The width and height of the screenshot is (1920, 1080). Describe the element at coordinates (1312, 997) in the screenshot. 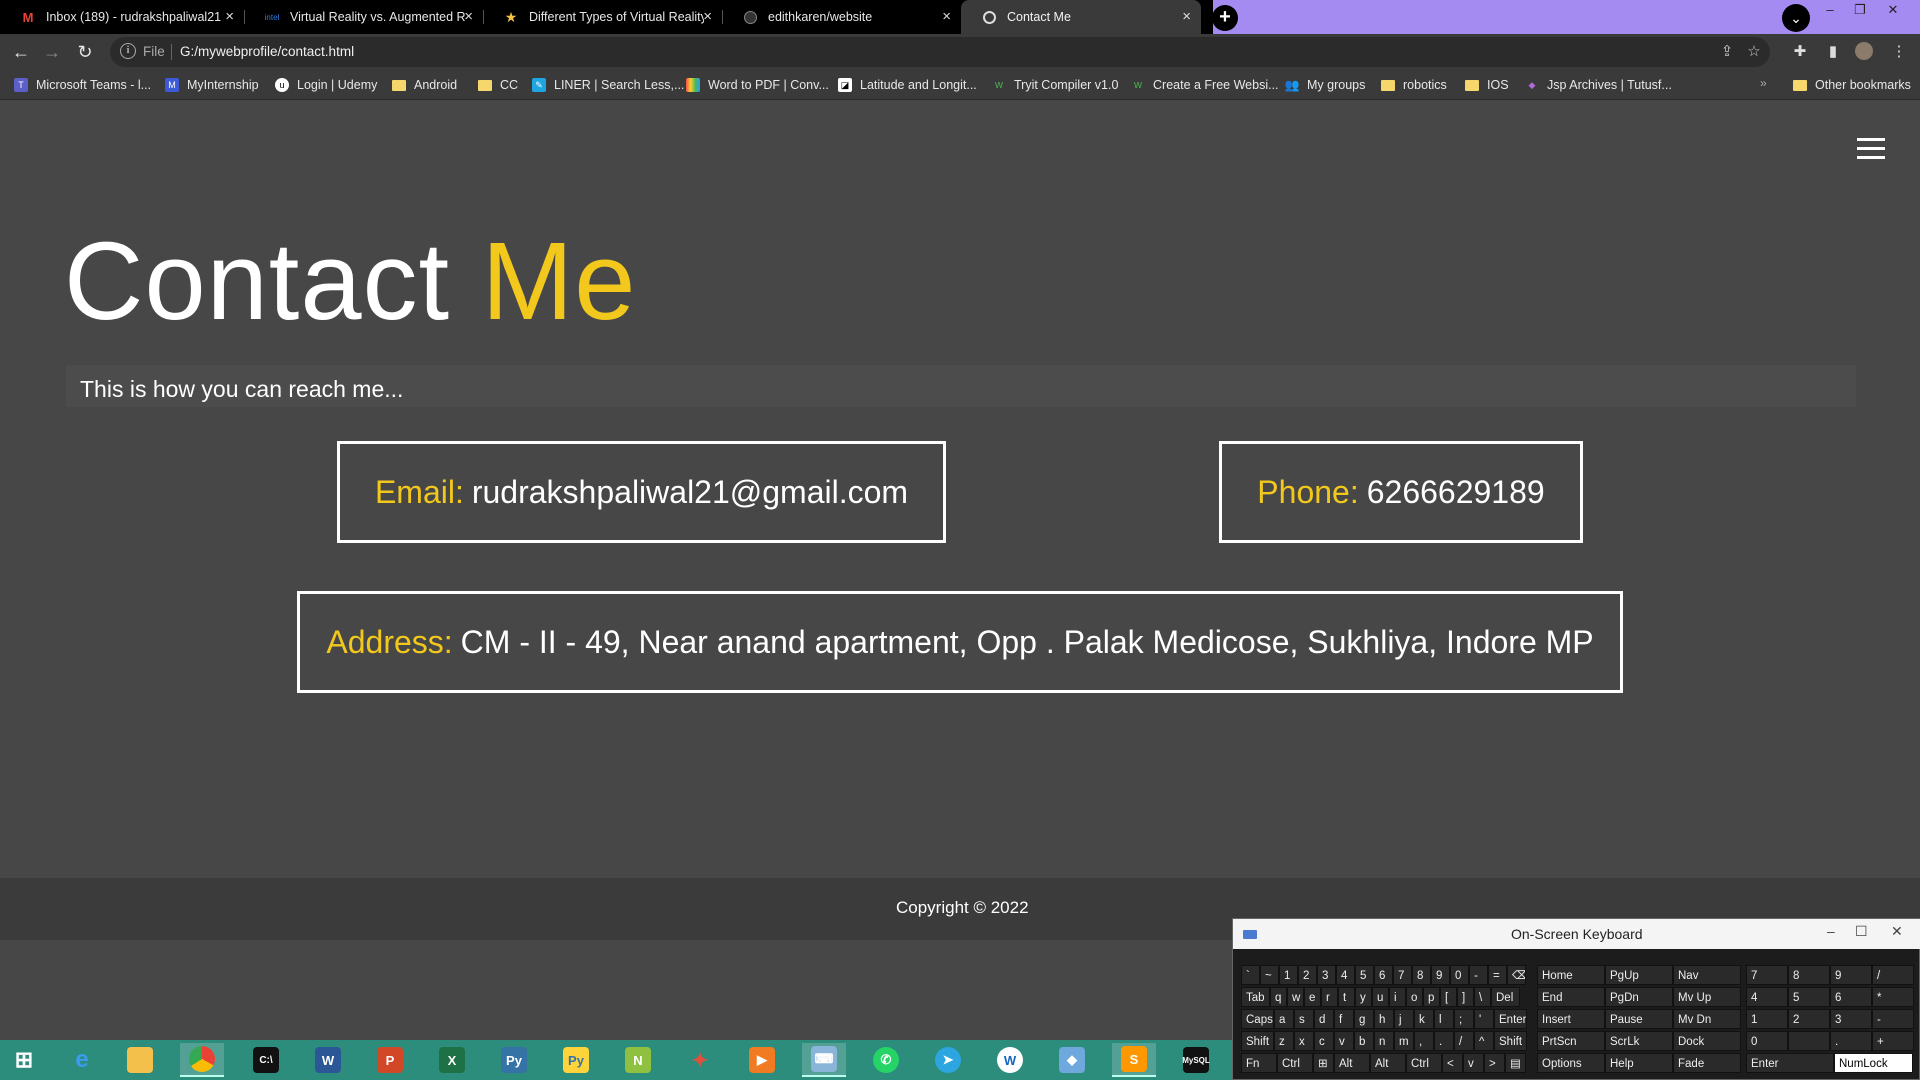

I see `osk-key: e` at that location.